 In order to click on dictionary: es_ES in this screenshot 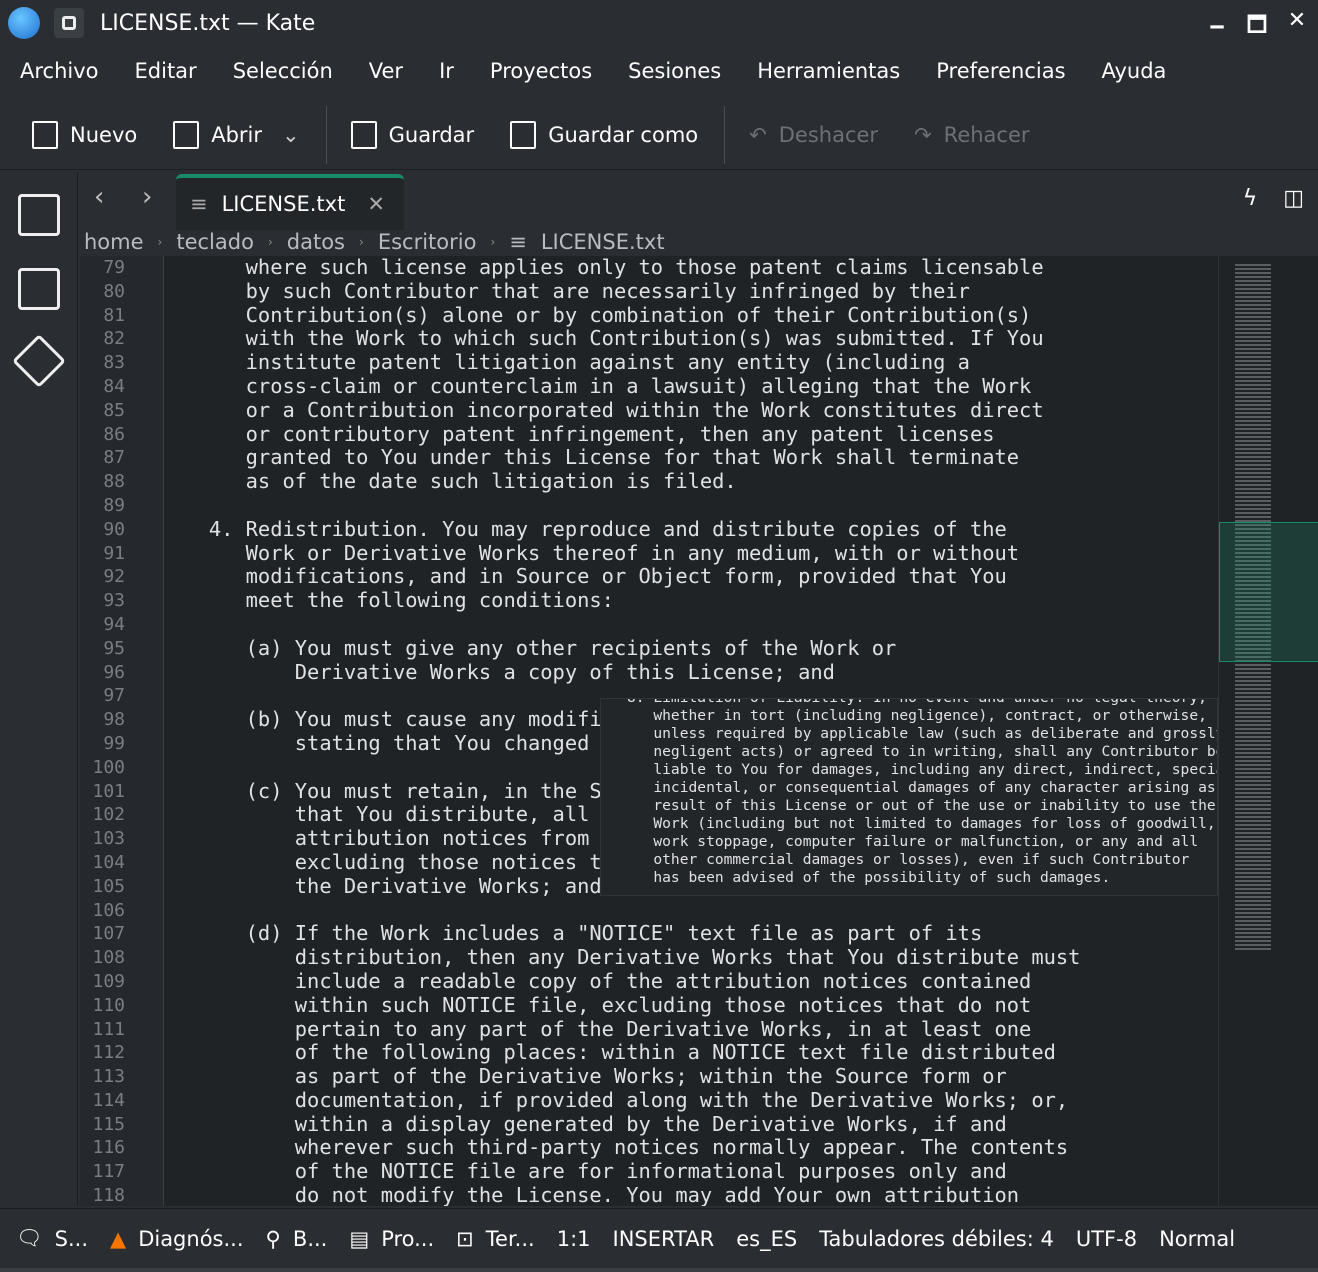, I will do `click(766, 1239)`.